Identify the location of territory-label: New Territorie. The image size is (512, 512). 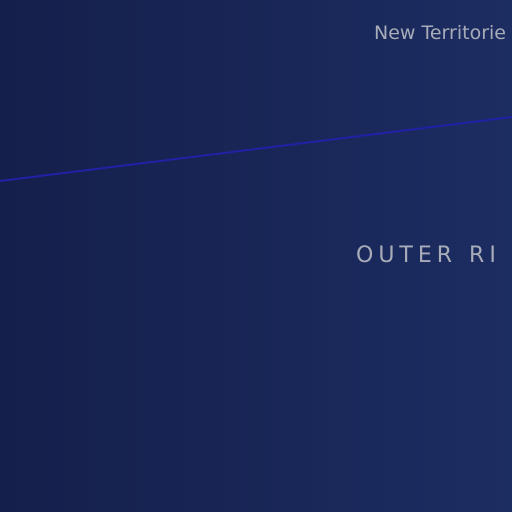
(440, 33).